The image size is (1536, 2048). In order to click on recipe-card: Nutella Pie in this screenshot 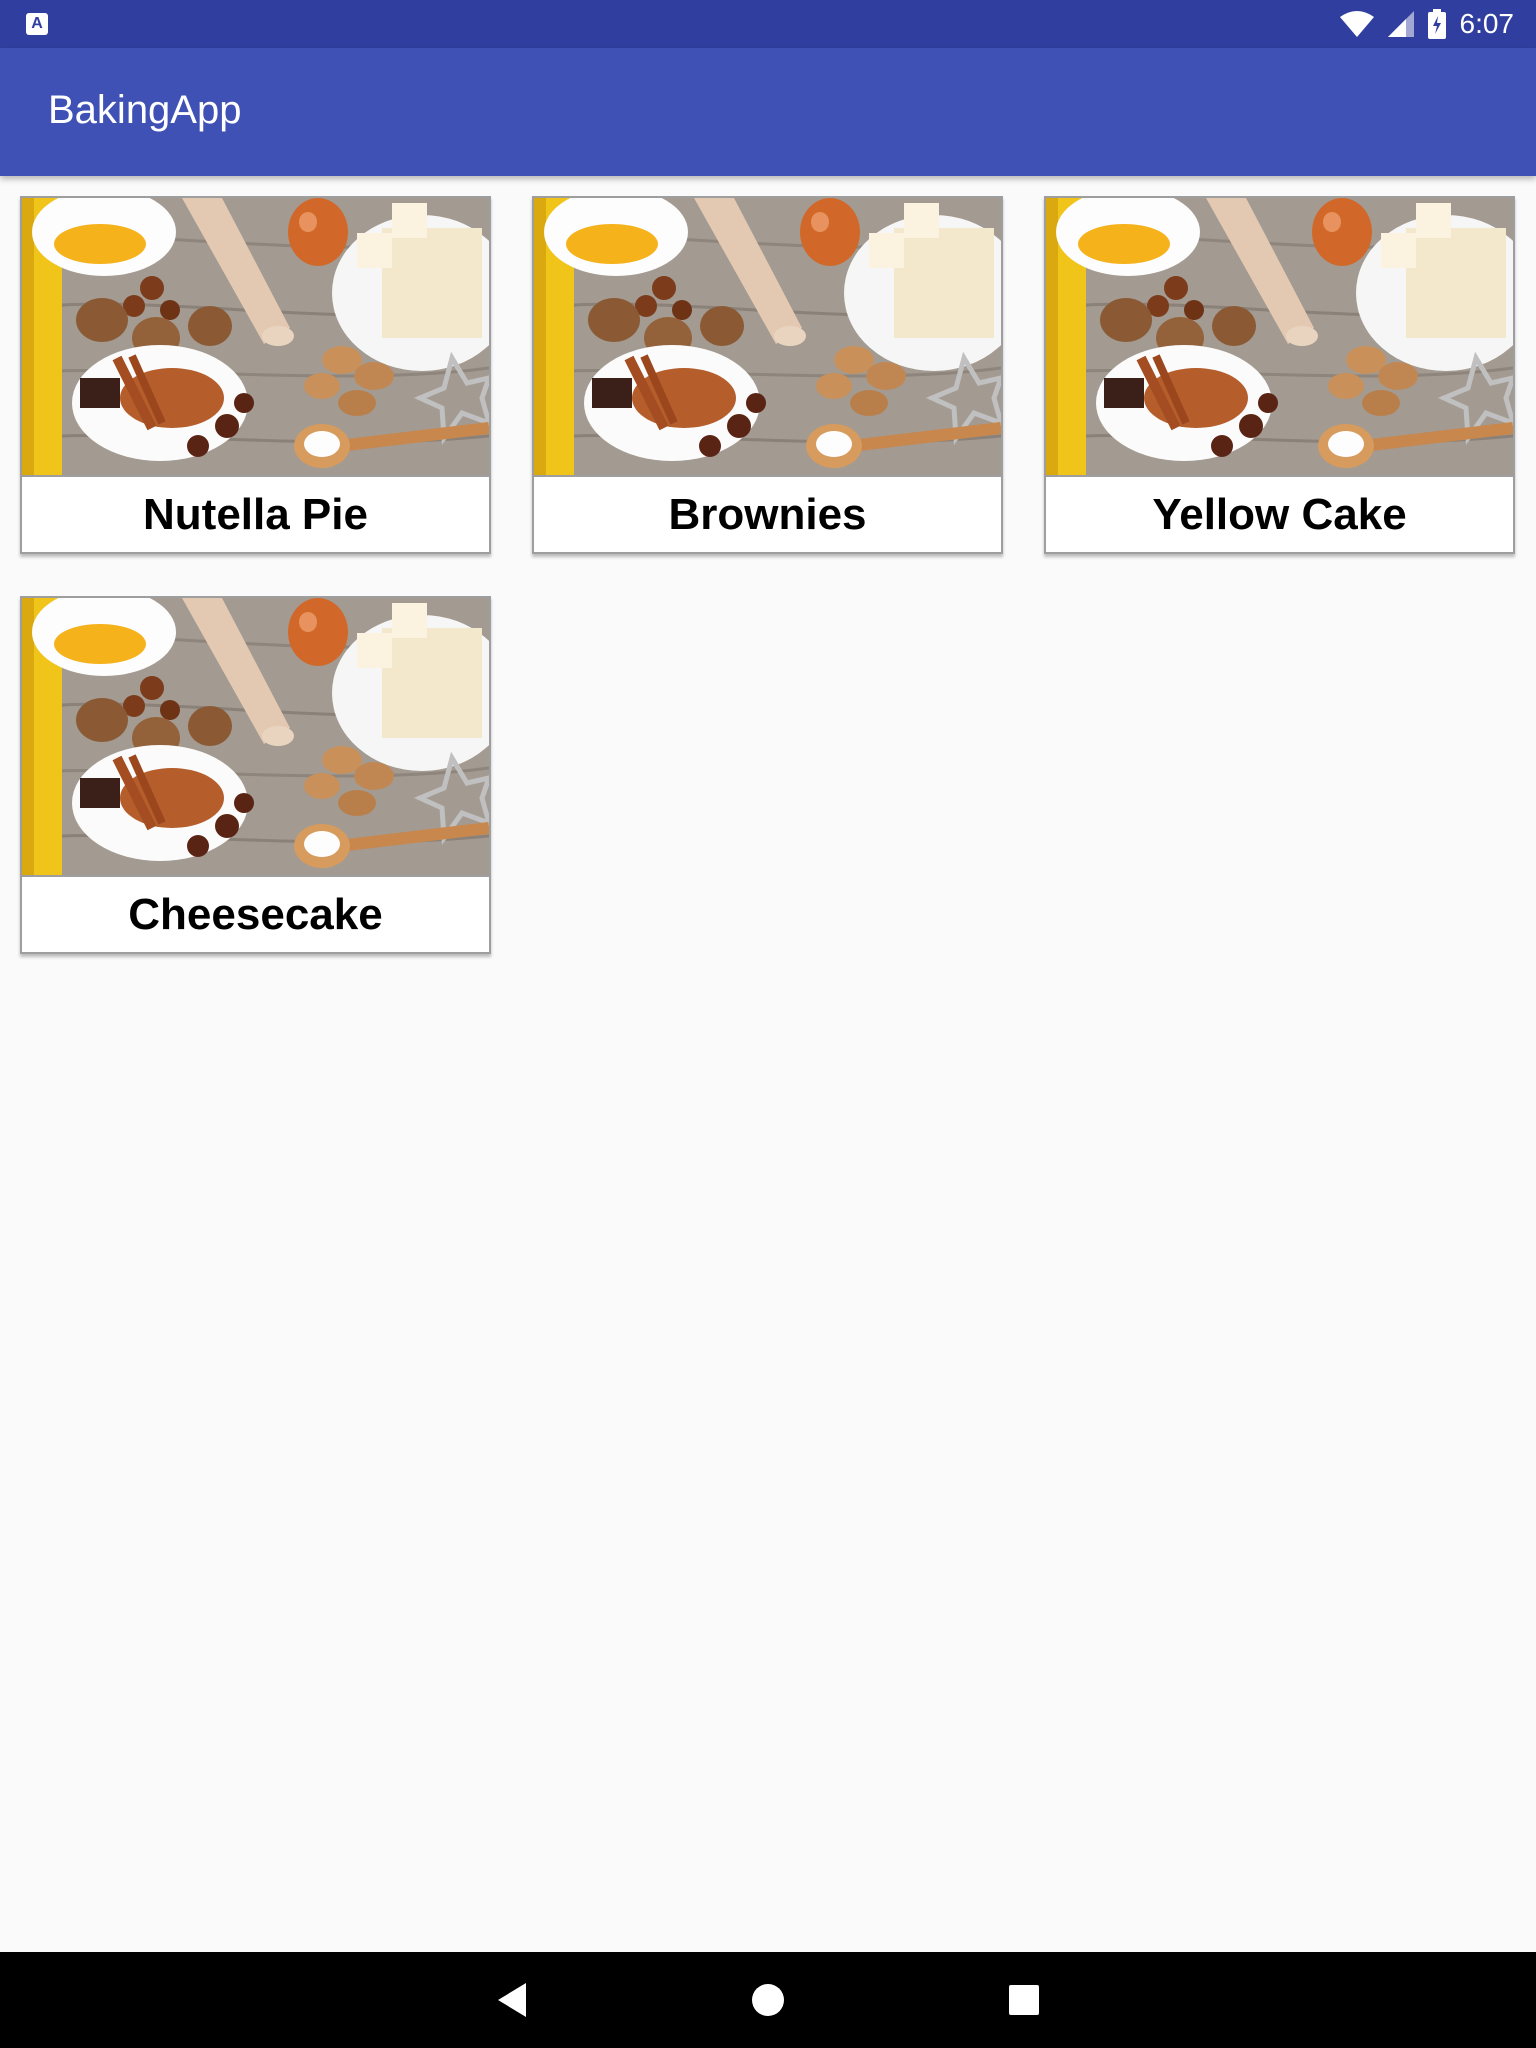, I will do `click(255, 375)`.